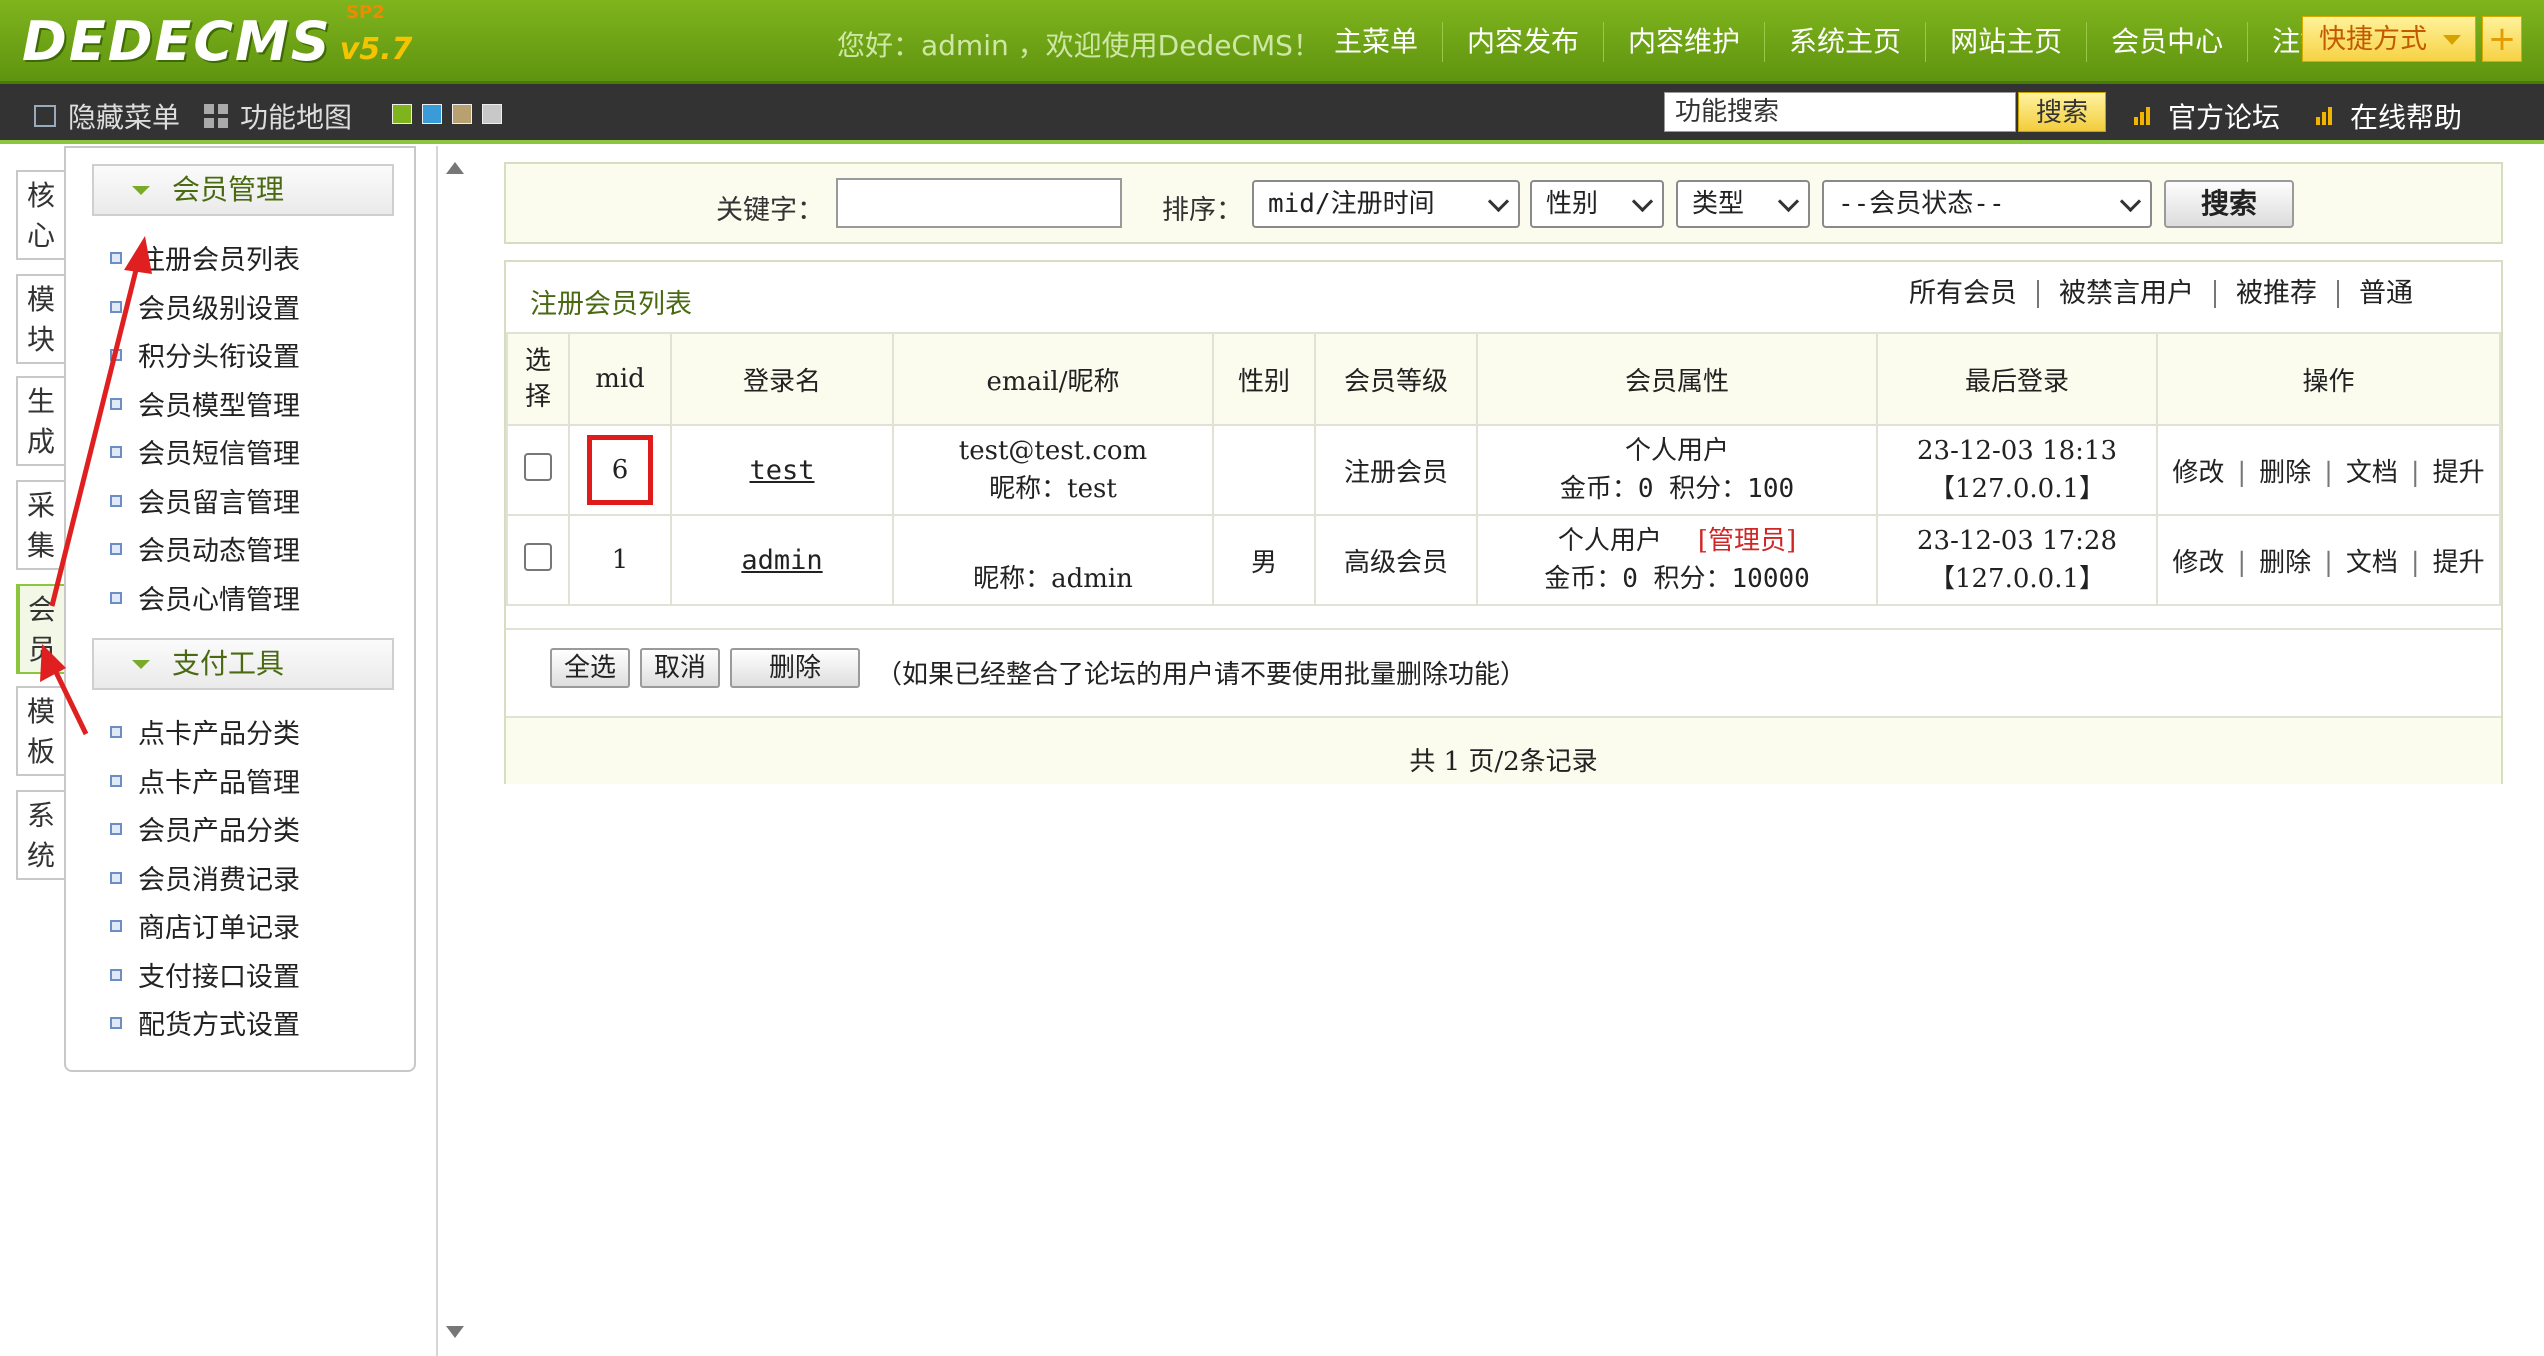 This screenshot has width=2544, height=1356. What do you see at coordinates (1718, 204) in the screenshot?
I see `type-select-value: 类型` at bounding box center [1718, 204].